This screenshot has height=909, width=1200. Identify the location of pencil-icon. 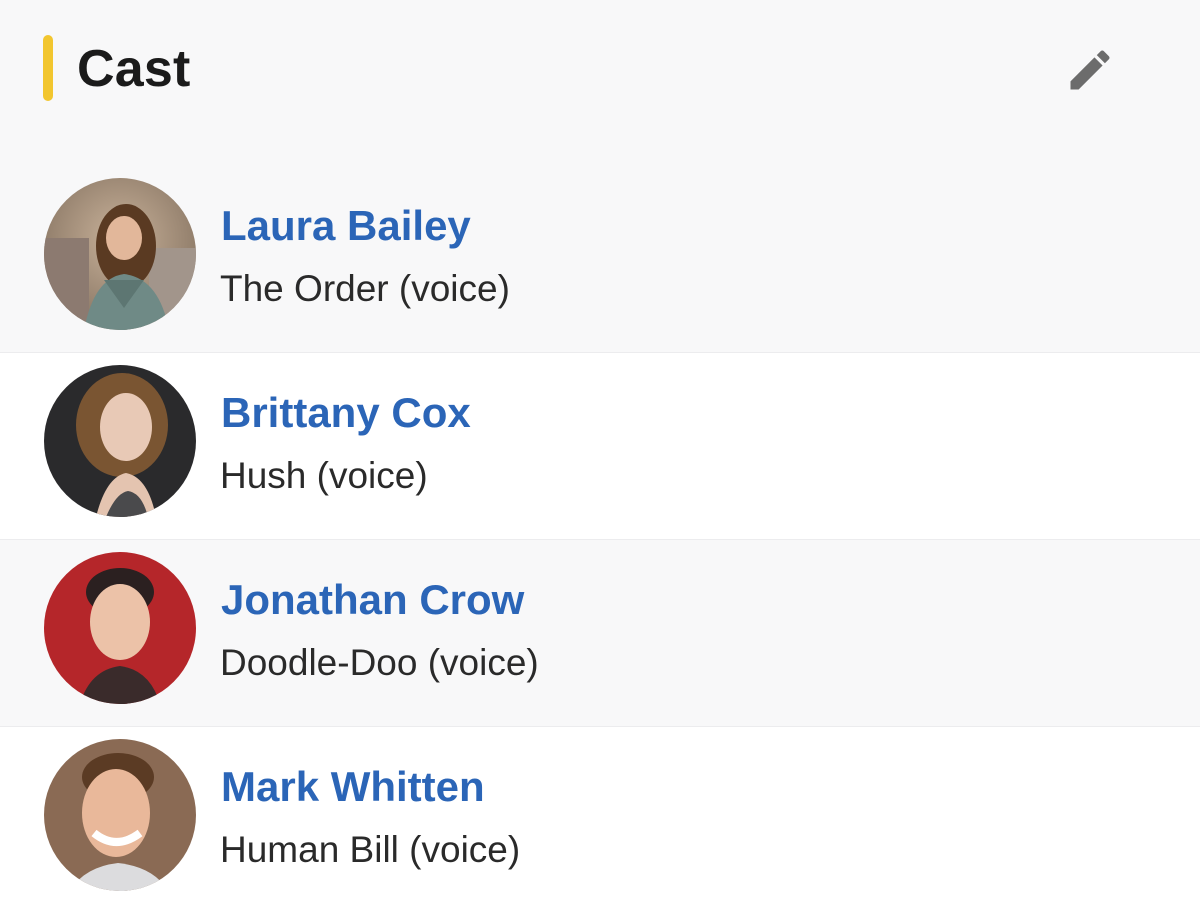
(1090, 70).